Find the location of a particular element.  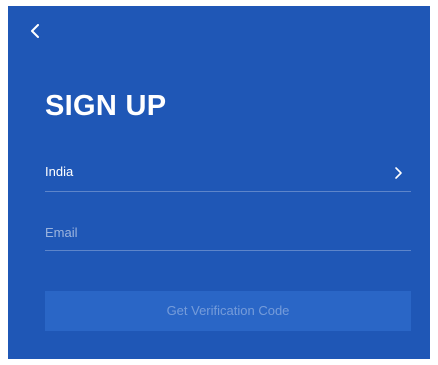

email-field-row is located at coordinates (228, 233).